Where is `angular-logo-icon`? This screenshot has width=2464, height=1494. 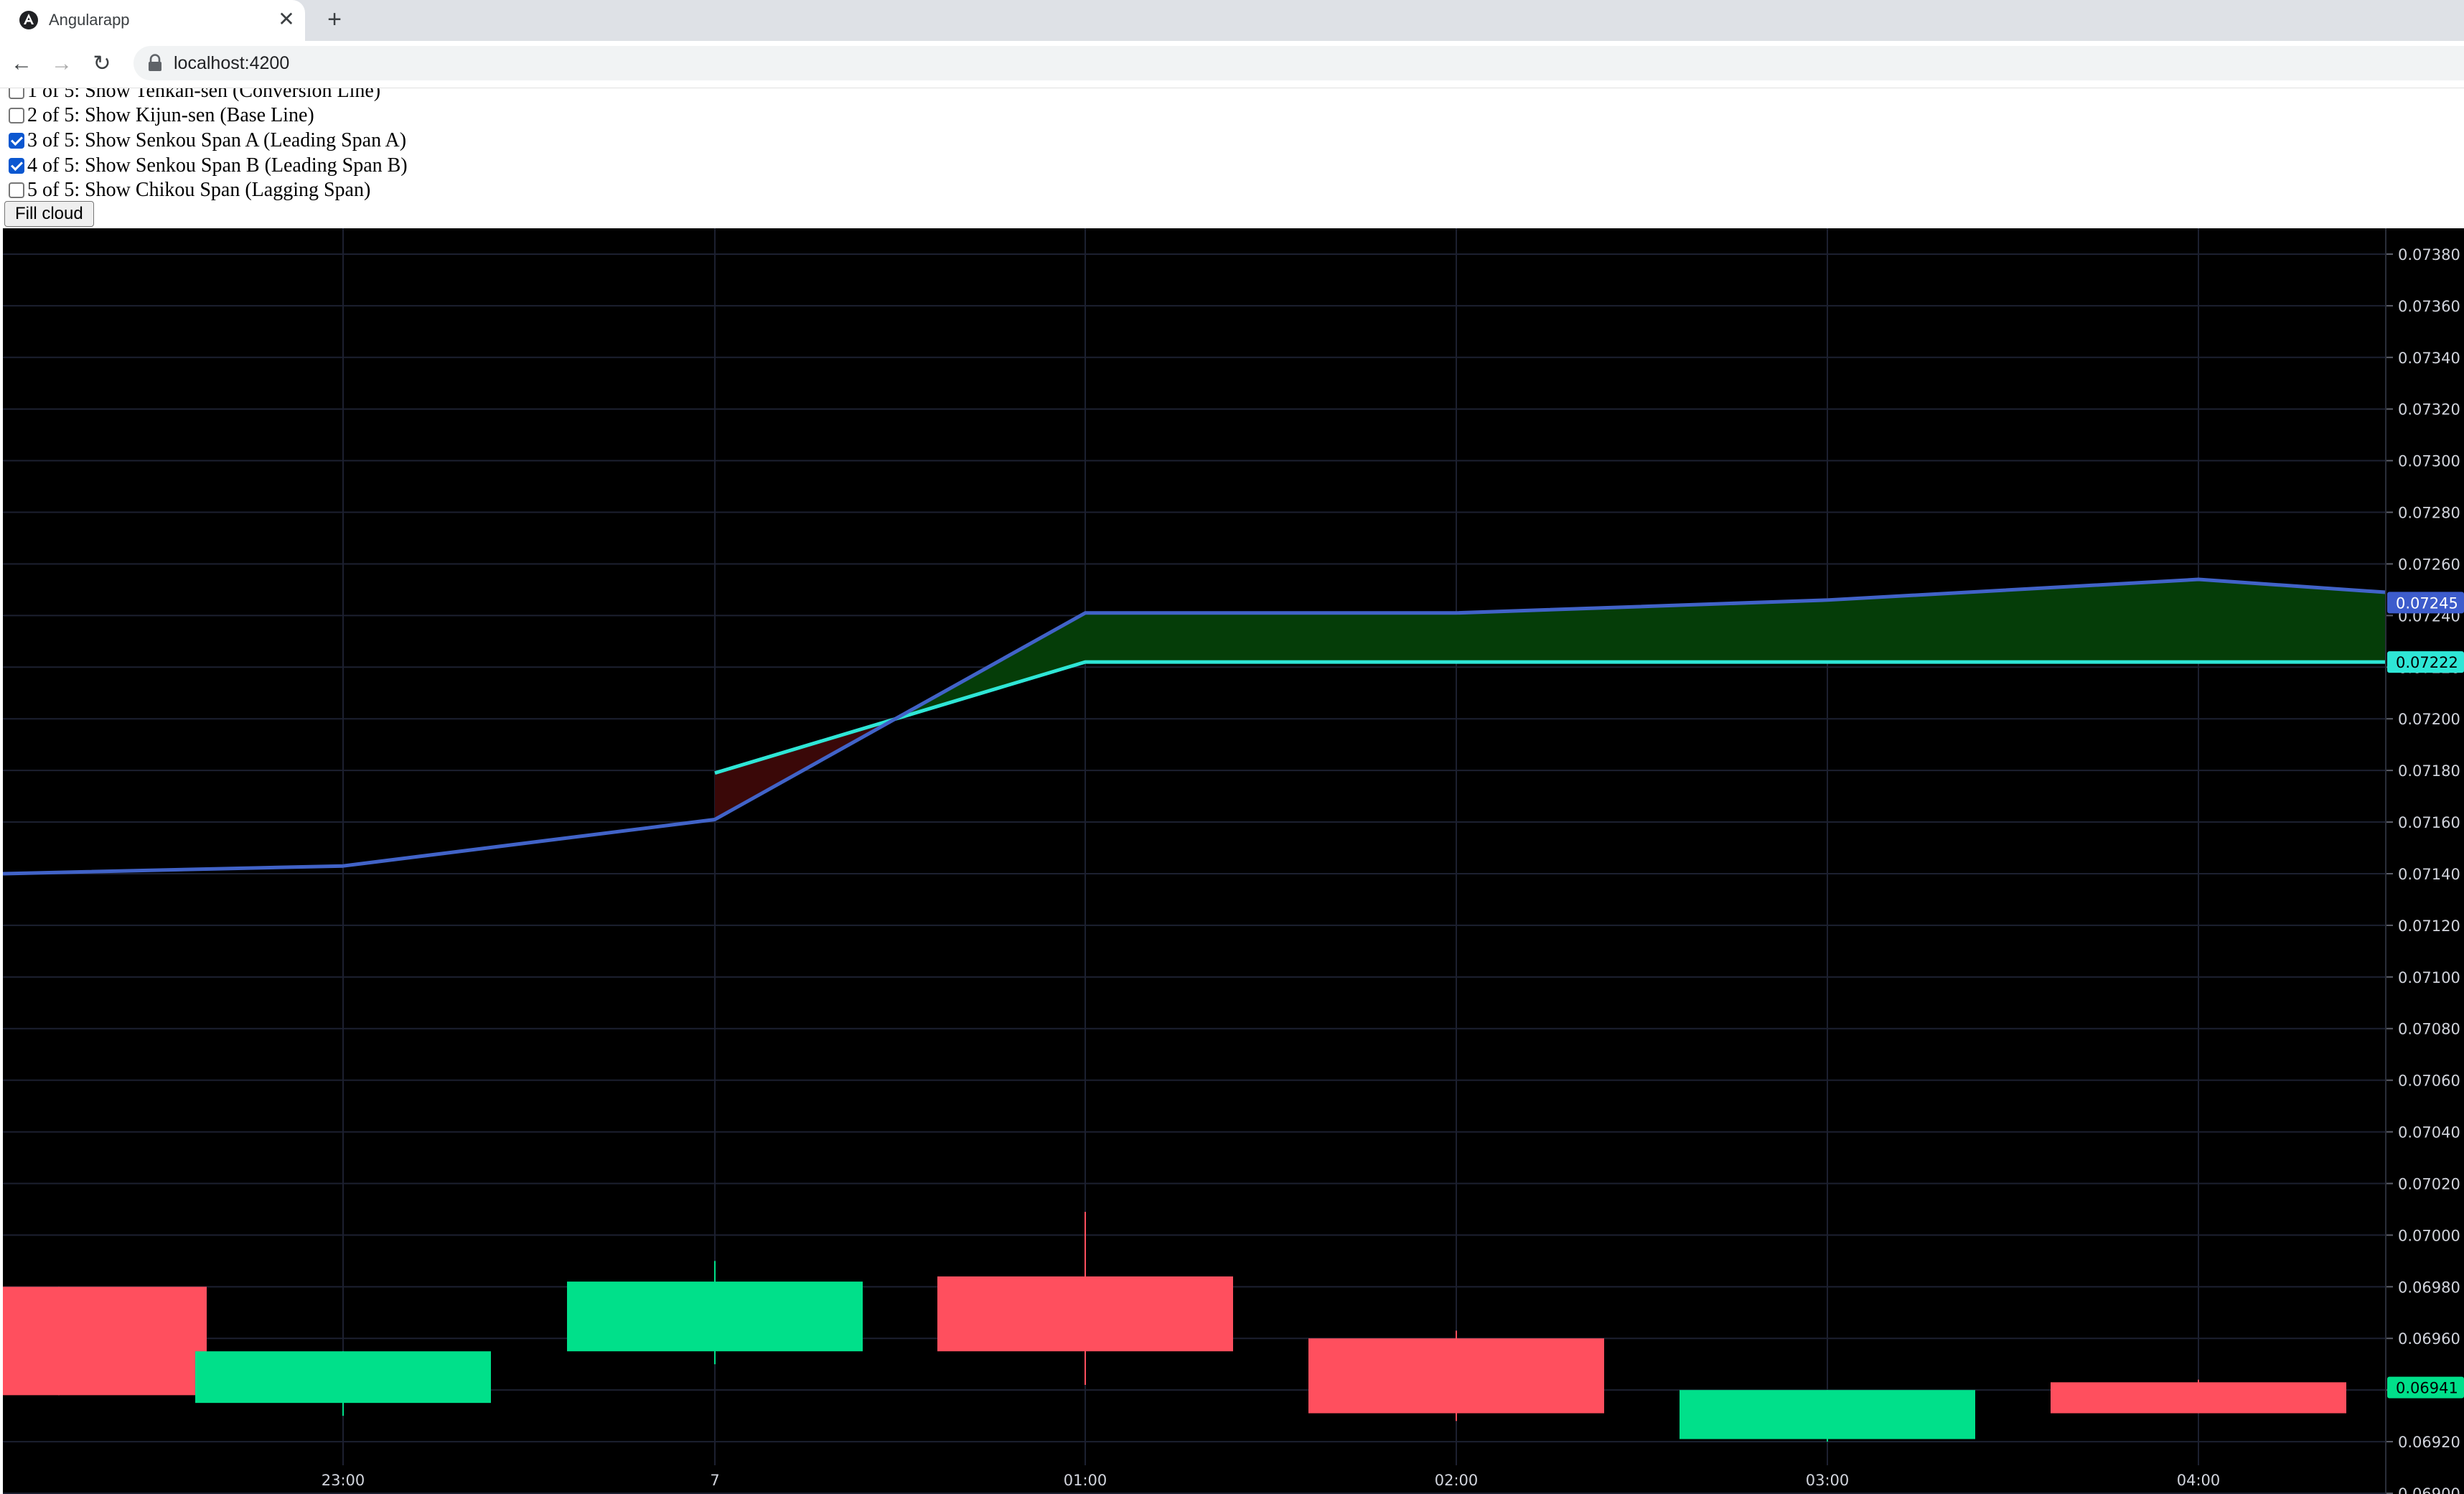 angular-logo-icon is located at coordinates (29, 20).